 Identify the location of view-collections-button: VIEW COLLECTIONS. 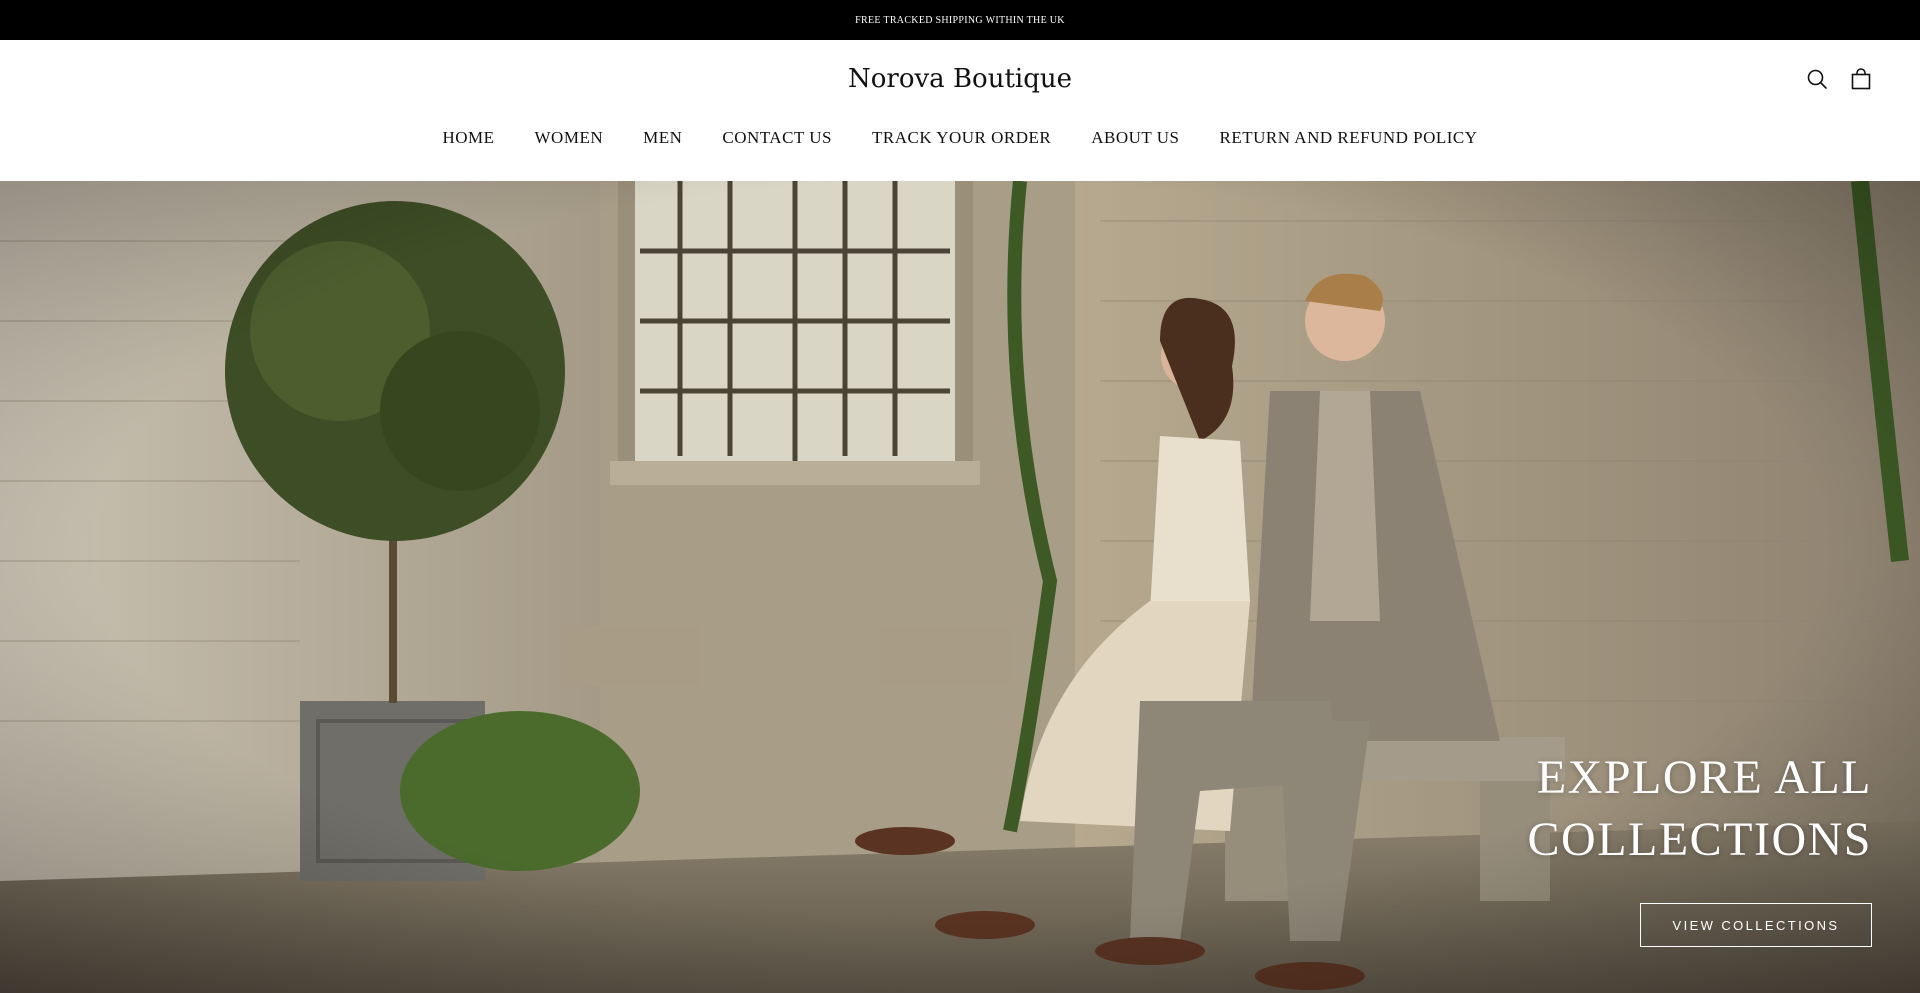
(1756, 925).